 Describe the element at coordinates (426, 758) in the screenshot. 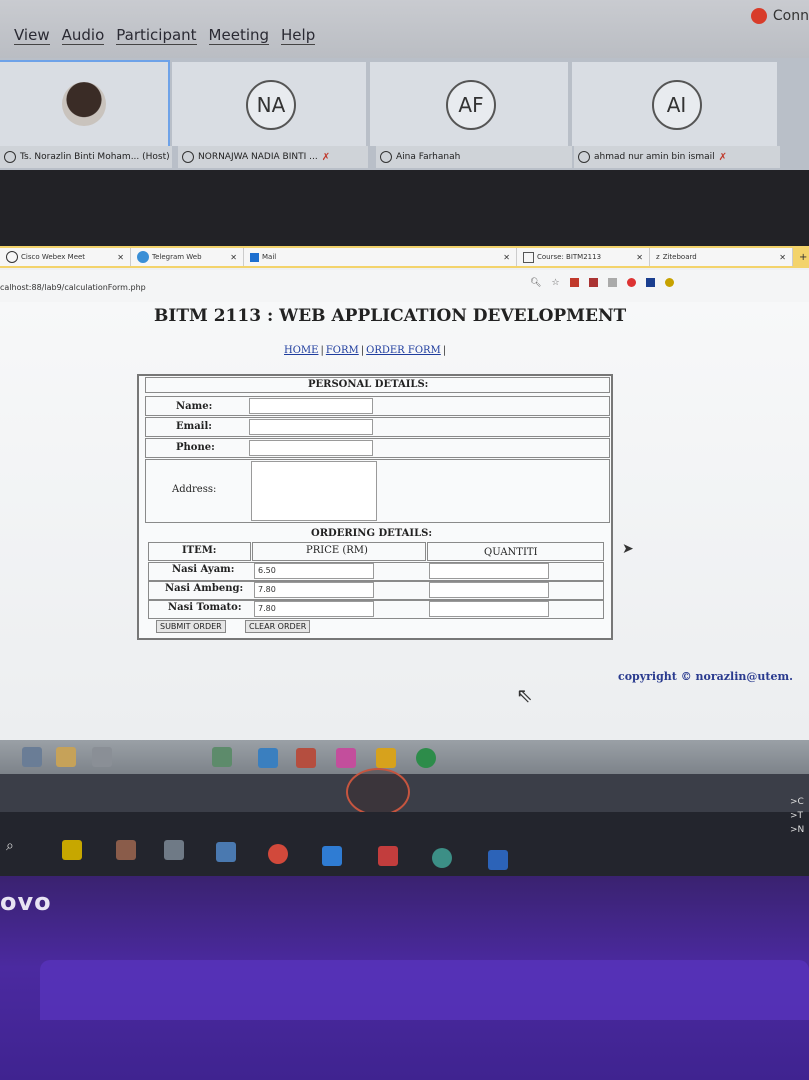

I see `spotify-icon` at that location.